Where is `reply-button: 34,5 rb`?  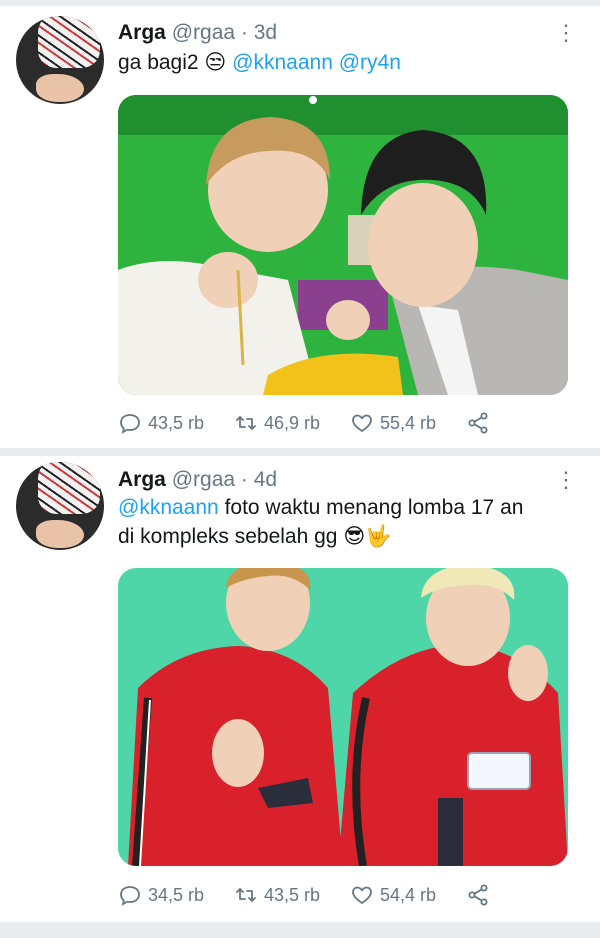 reply-button: 34,5 rb is located at coordinates (161, 895).